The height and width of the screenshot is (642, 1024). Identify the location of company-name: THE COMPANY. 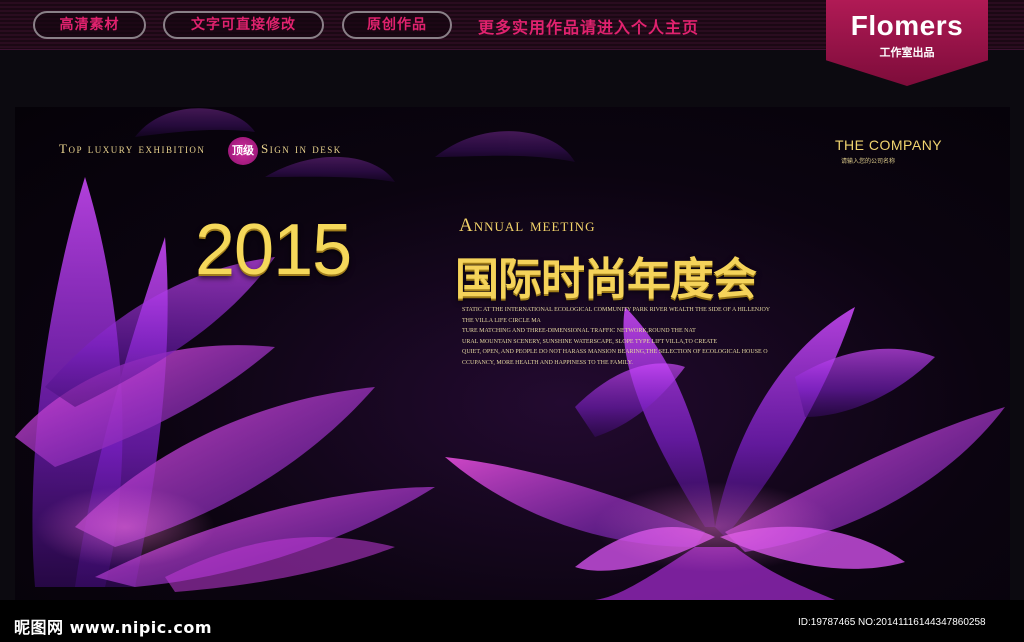
(889, 145).